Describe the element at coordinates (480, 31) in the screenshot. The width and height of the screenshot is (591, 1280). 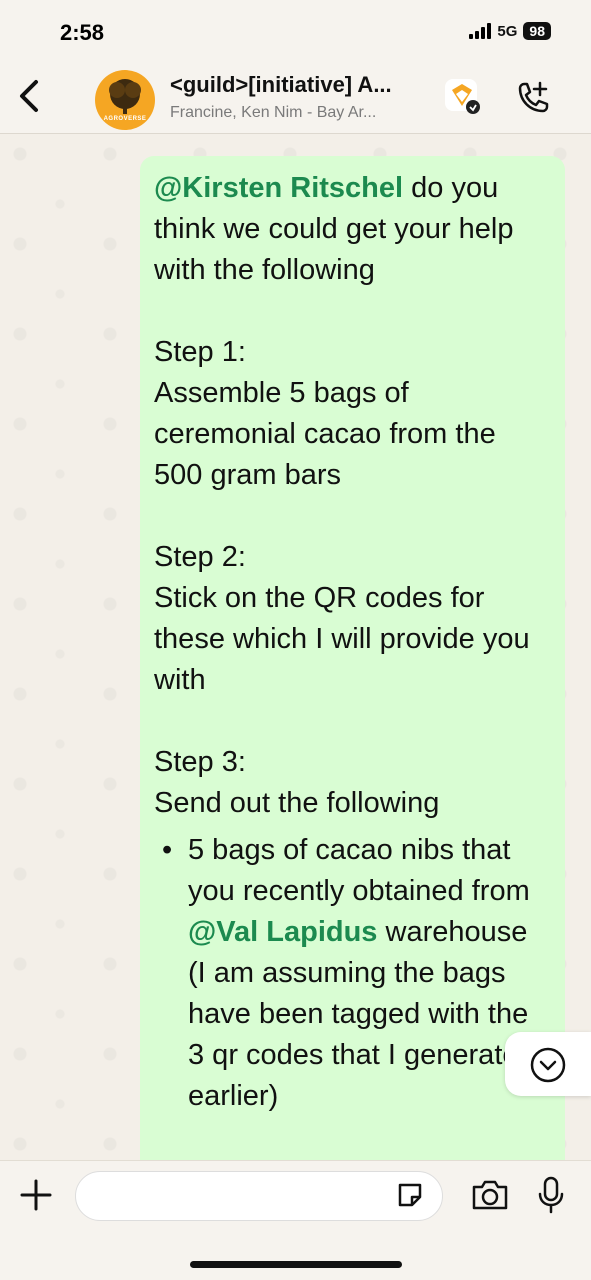
I see `signal-icon` at that location.